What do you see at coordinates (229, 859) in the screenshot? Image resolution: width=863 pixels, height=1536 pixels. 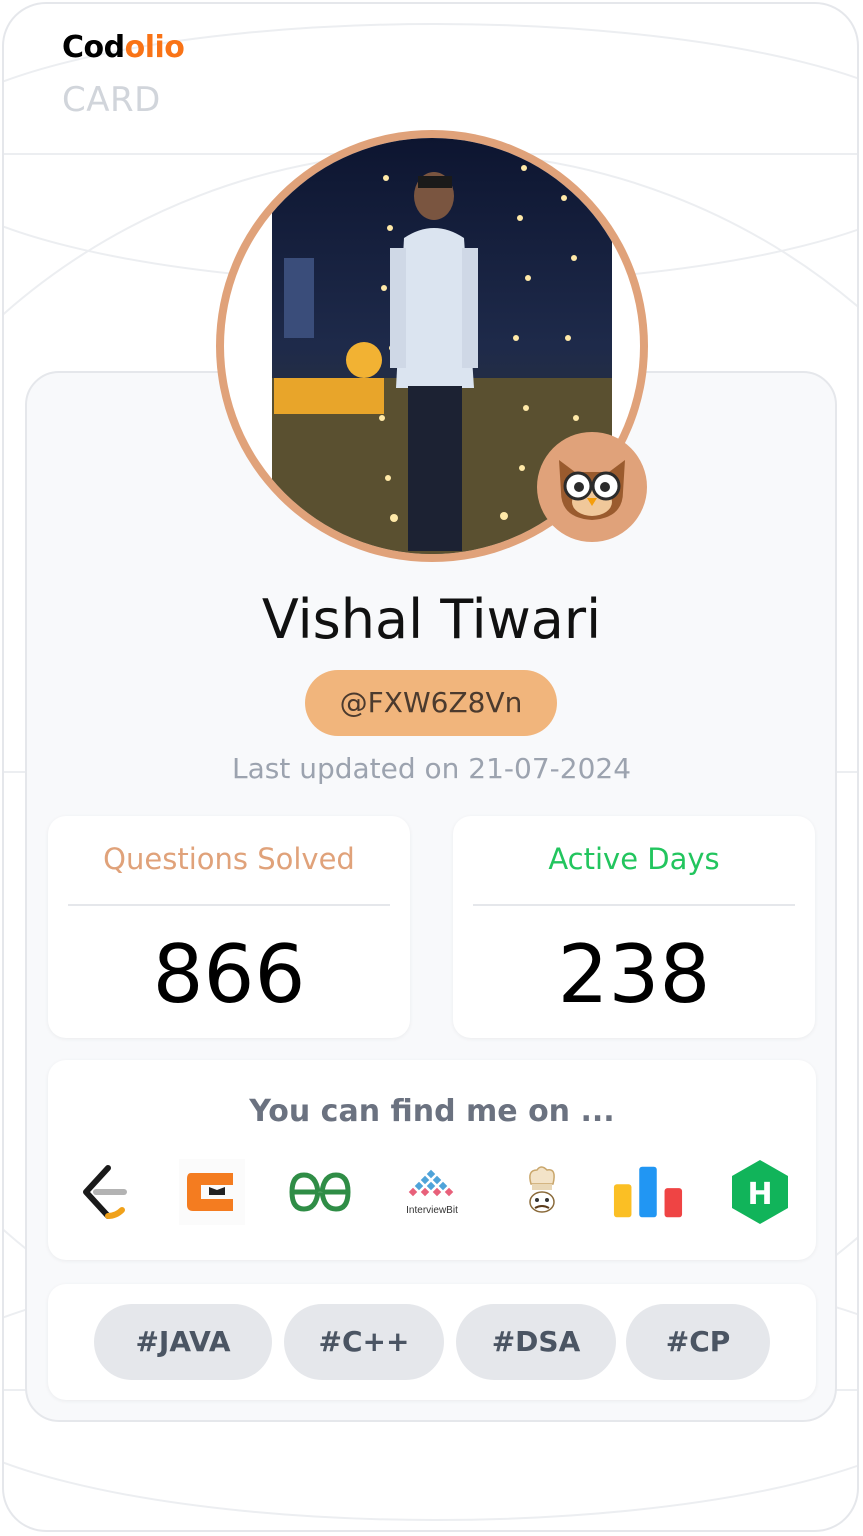 I see `stat-label: Questions Solved` at bounding box center [229, 859].